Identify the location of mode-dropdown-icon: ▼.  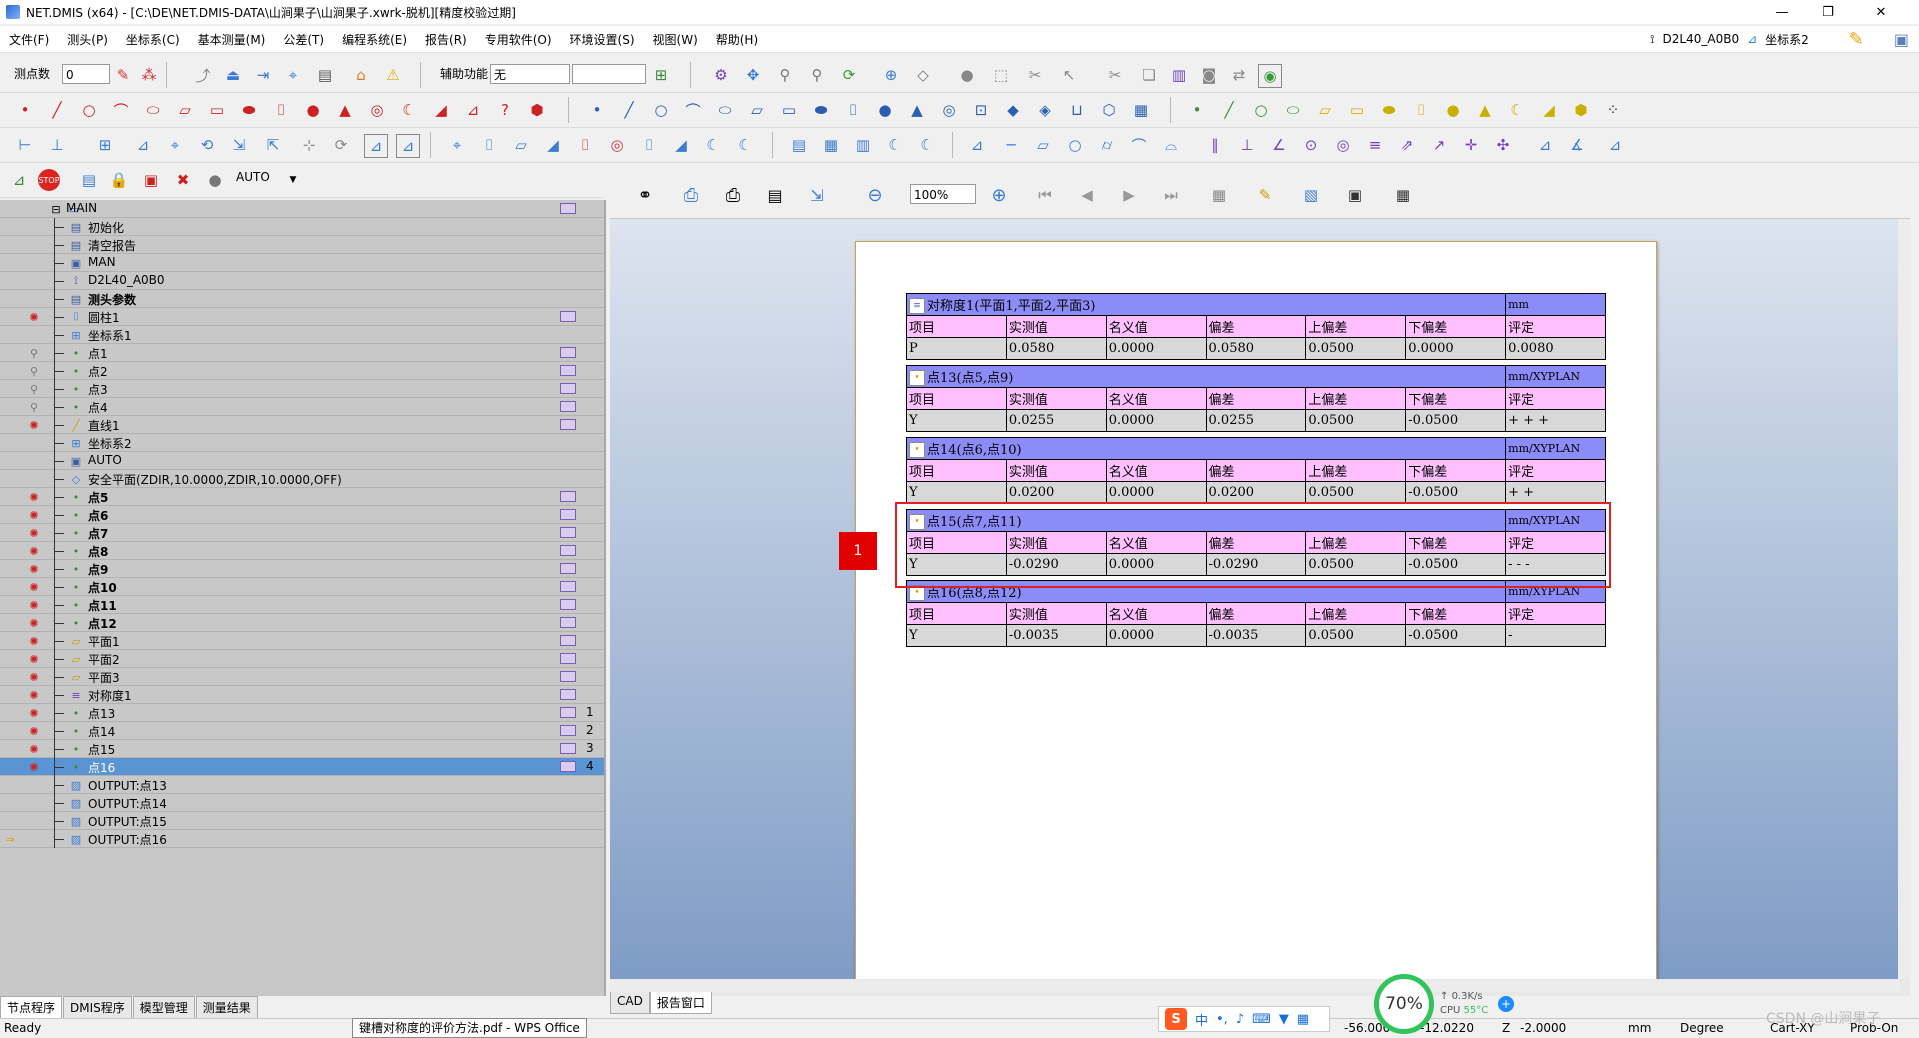
(293, 180).